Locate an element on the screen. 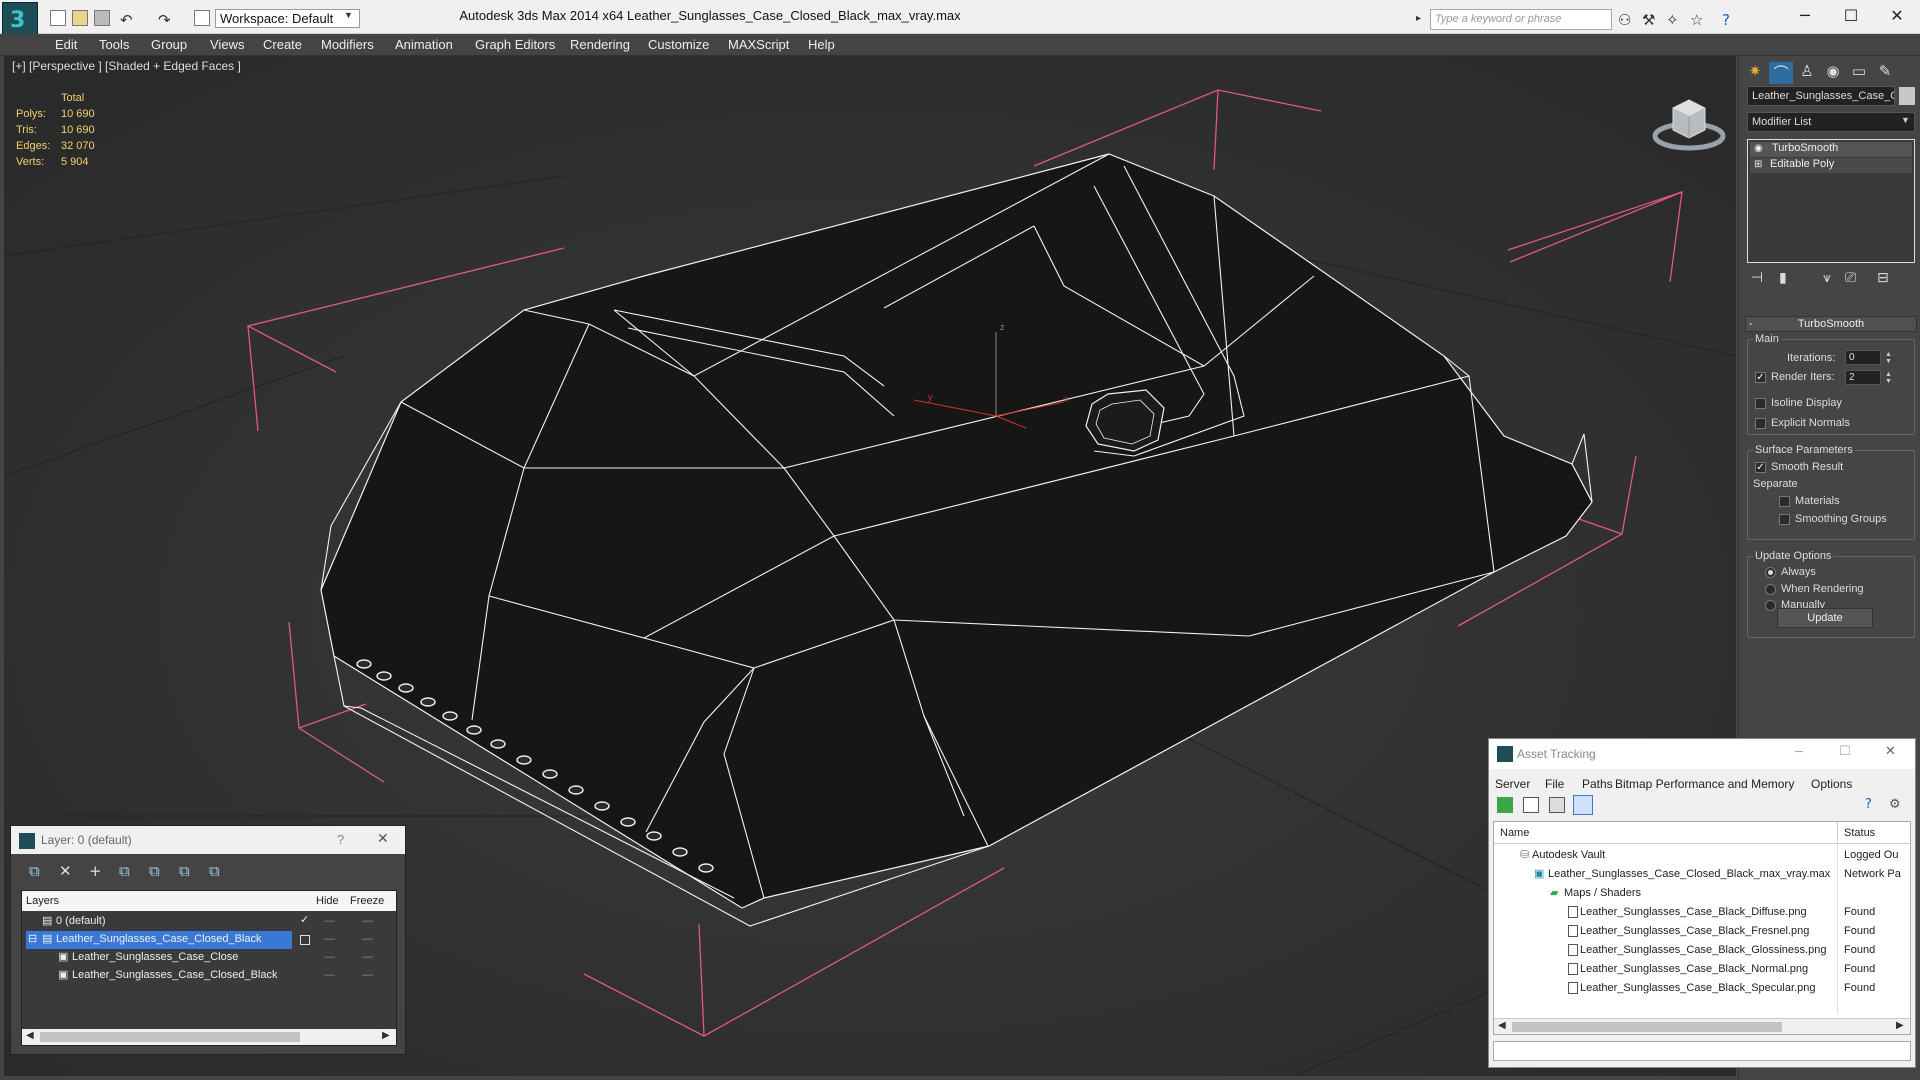  menu-create: Create is located at coordinates (282, 44).